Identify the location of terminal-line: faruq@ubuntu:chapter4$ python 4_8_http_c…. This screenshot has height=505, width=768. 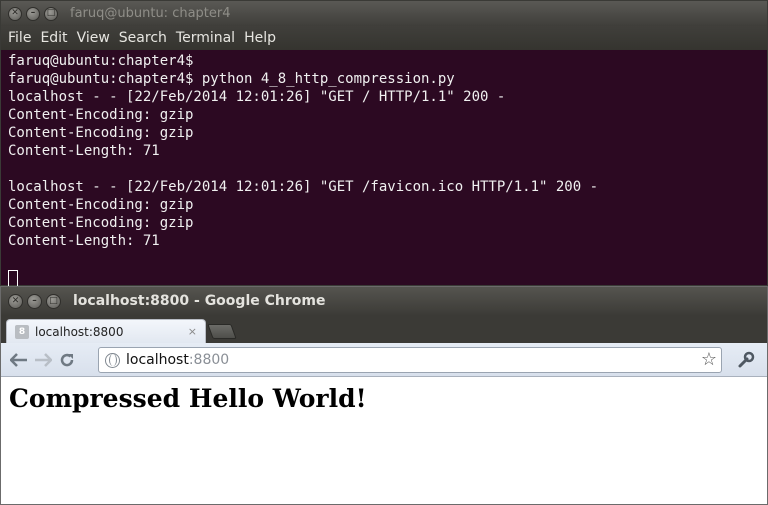
(231, 79).